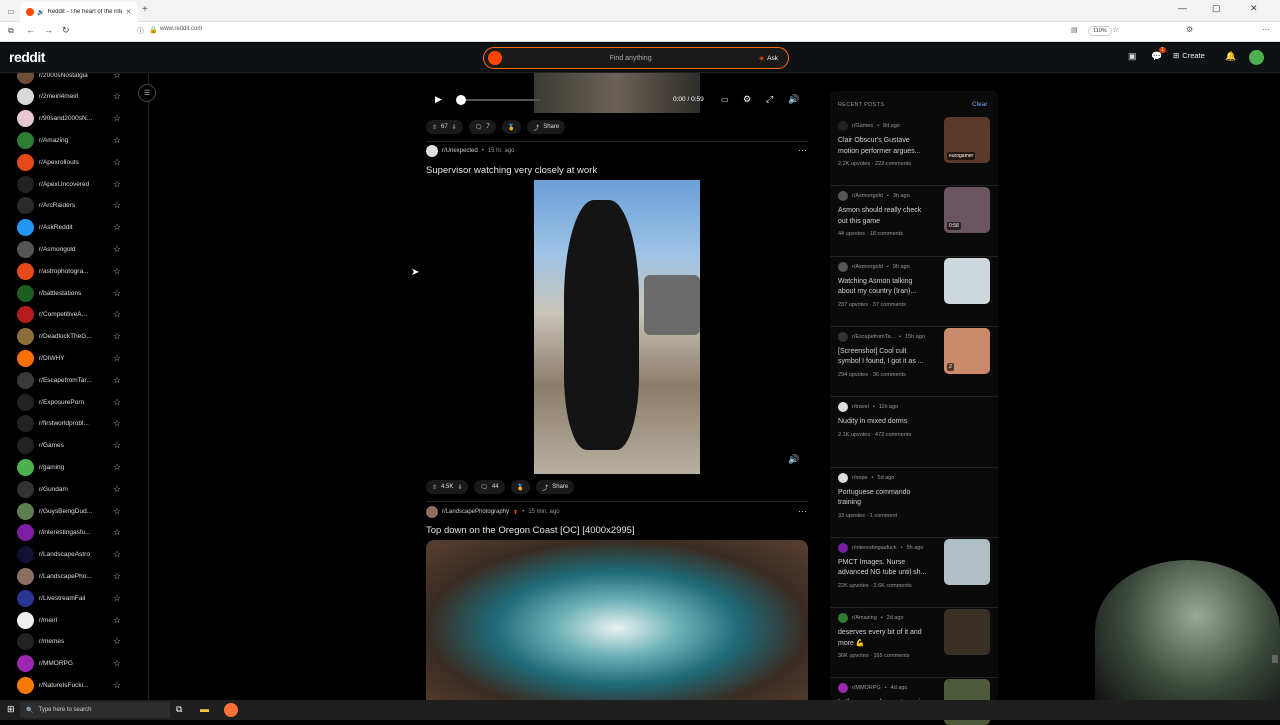  I want to click on sidebar-community-item: r/2meirl4meirl ☆, so click(69, 97).